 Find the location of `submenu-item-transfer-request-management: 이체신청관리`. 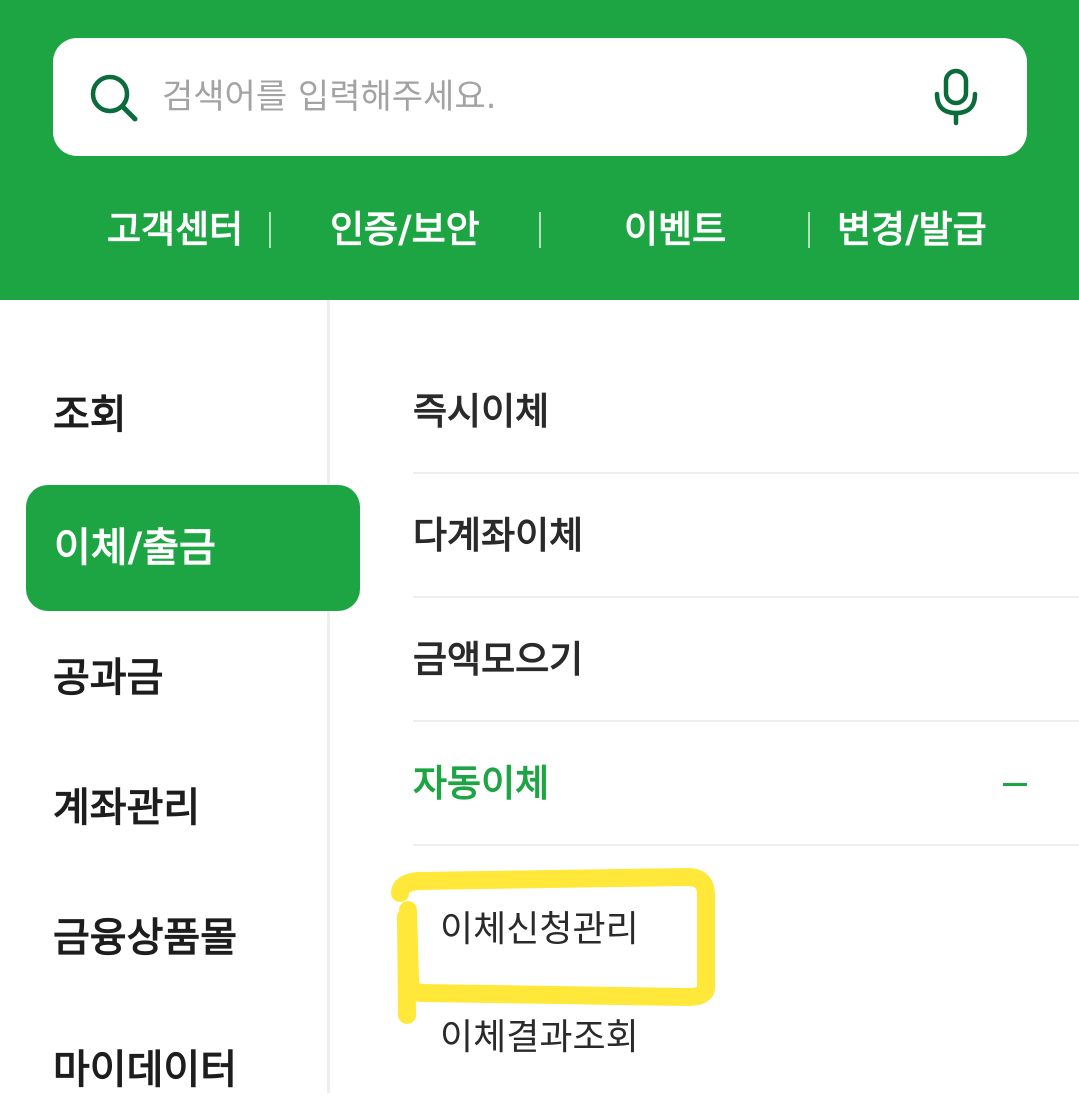

submenu-item-transfer-request-management: 이체신청관리 is located at coordinates (539, 930).